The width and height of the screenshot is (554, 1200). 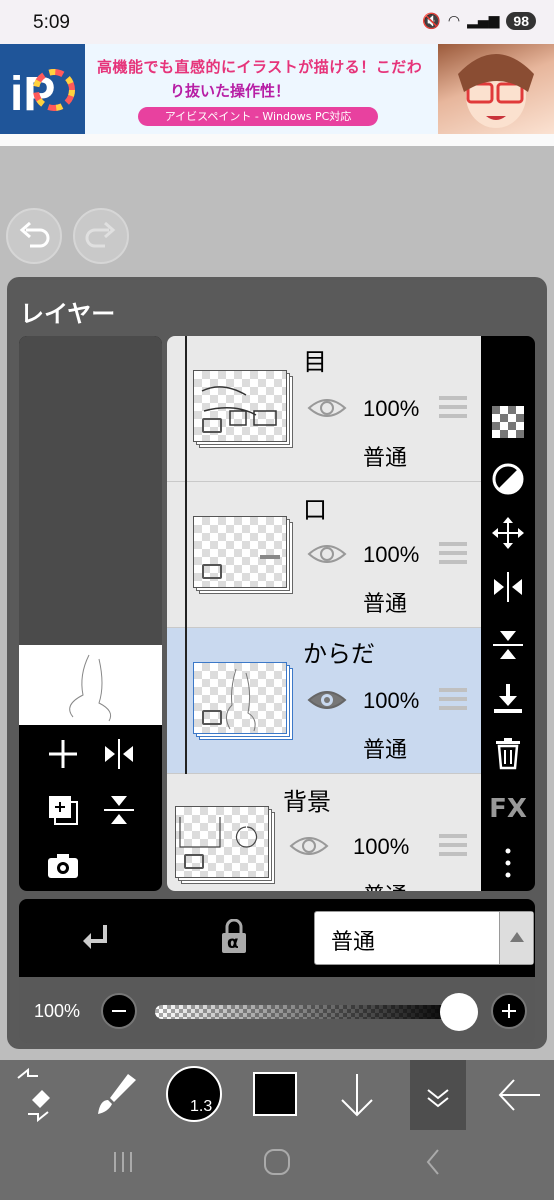 I want to click on redo-icon, so click(x=100, y=234).